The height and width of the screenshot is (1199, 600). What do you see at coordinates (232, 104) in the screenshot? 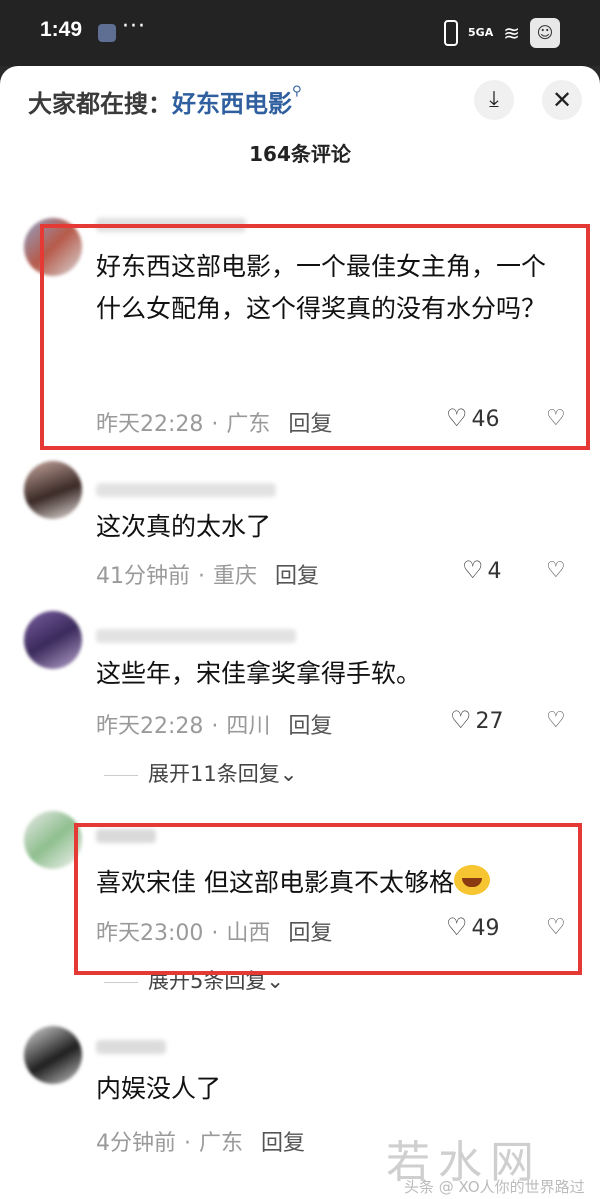
I see `search-term-link: 好东西电影` at bounding box center [232, 104].